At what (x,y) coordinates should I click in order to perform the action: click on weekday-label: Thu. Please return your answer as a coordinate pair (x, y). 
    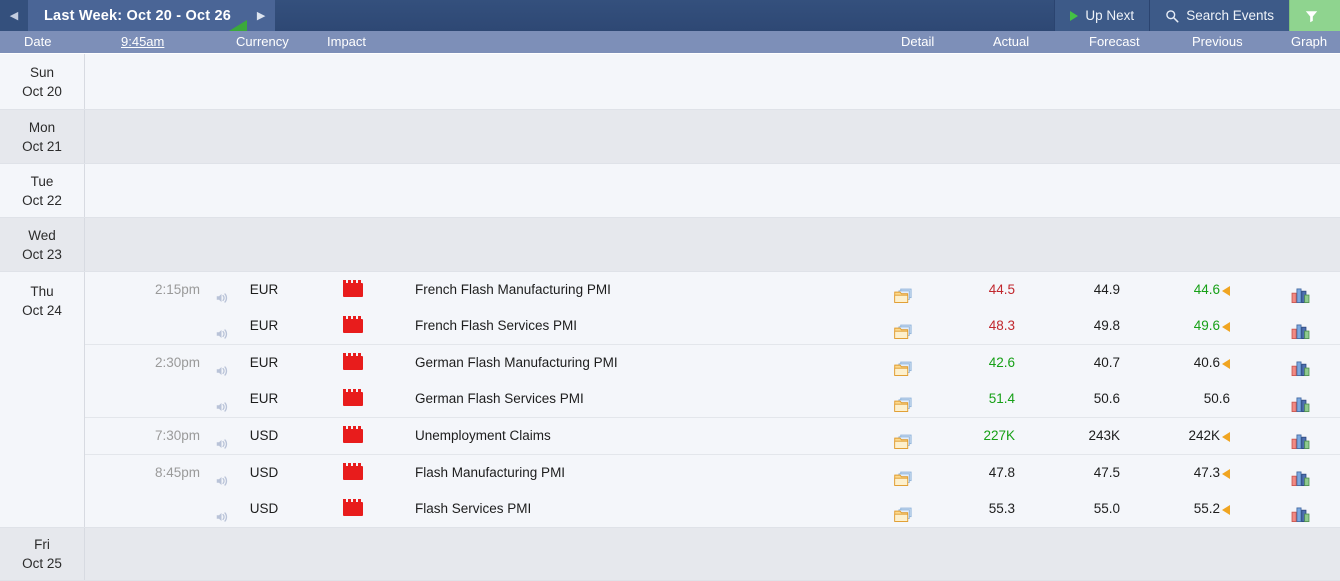
    Looking at the image, I should click on (42, 291).